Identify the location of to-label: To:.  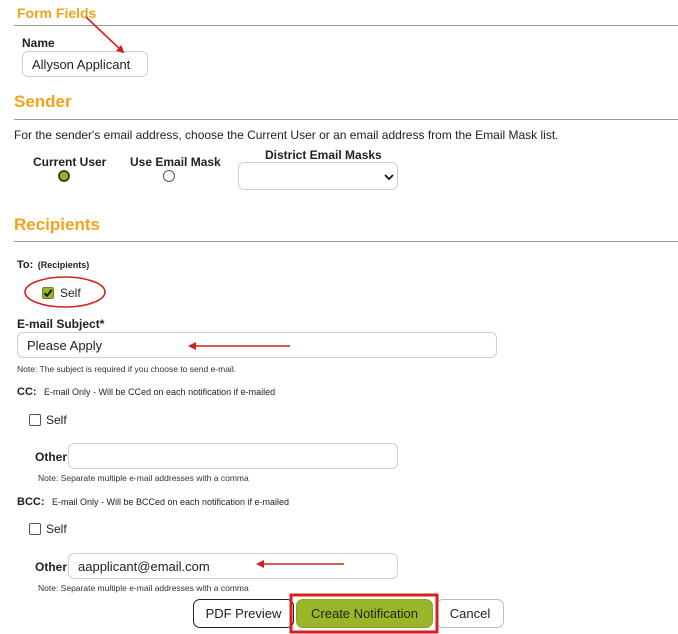
(25, 265).